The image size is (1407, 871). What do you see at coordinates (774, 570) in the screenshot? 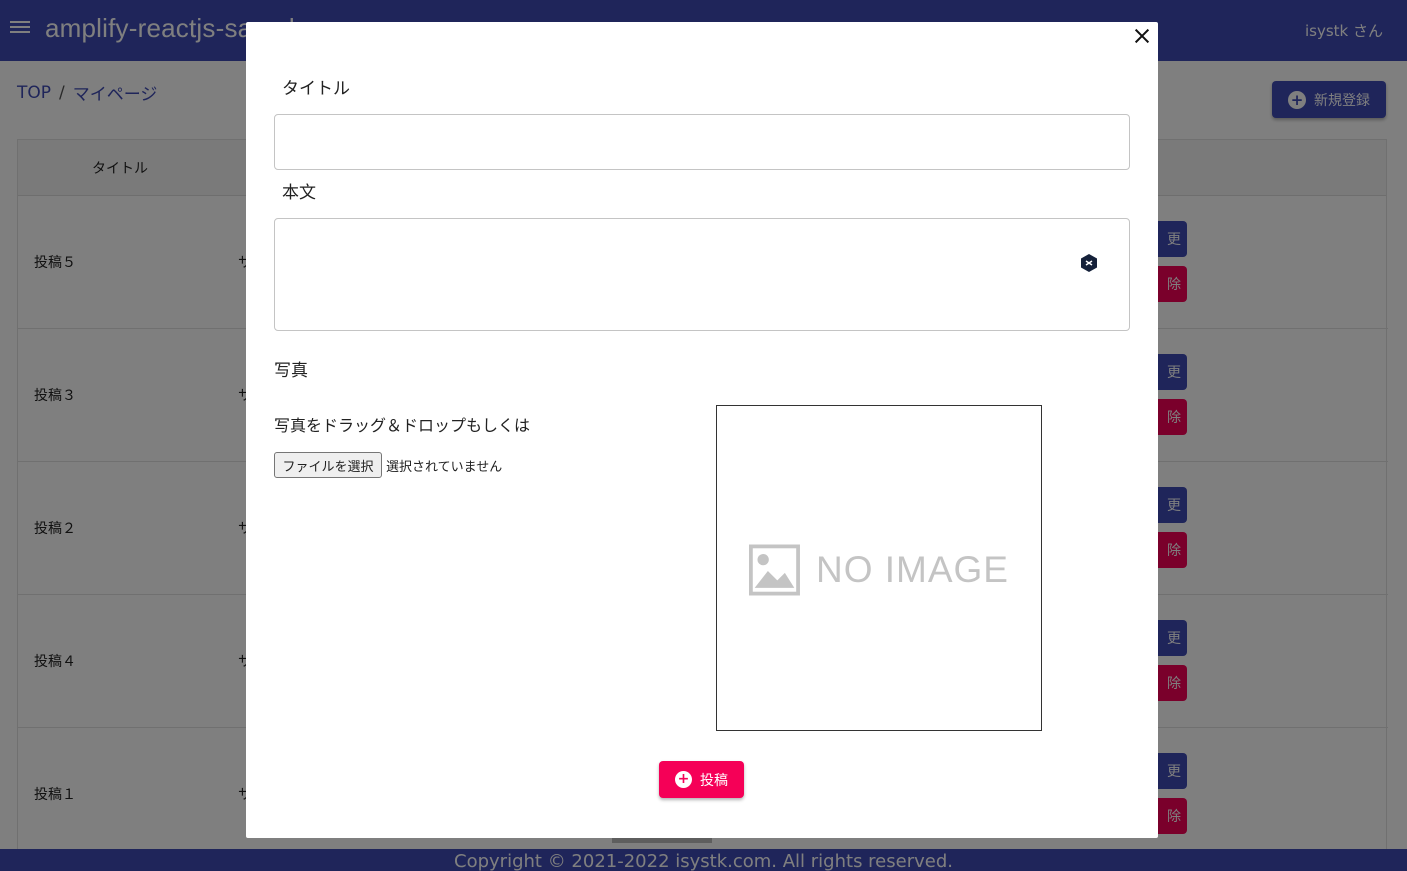
I see `image-icon` at bounding box center [774, 570].